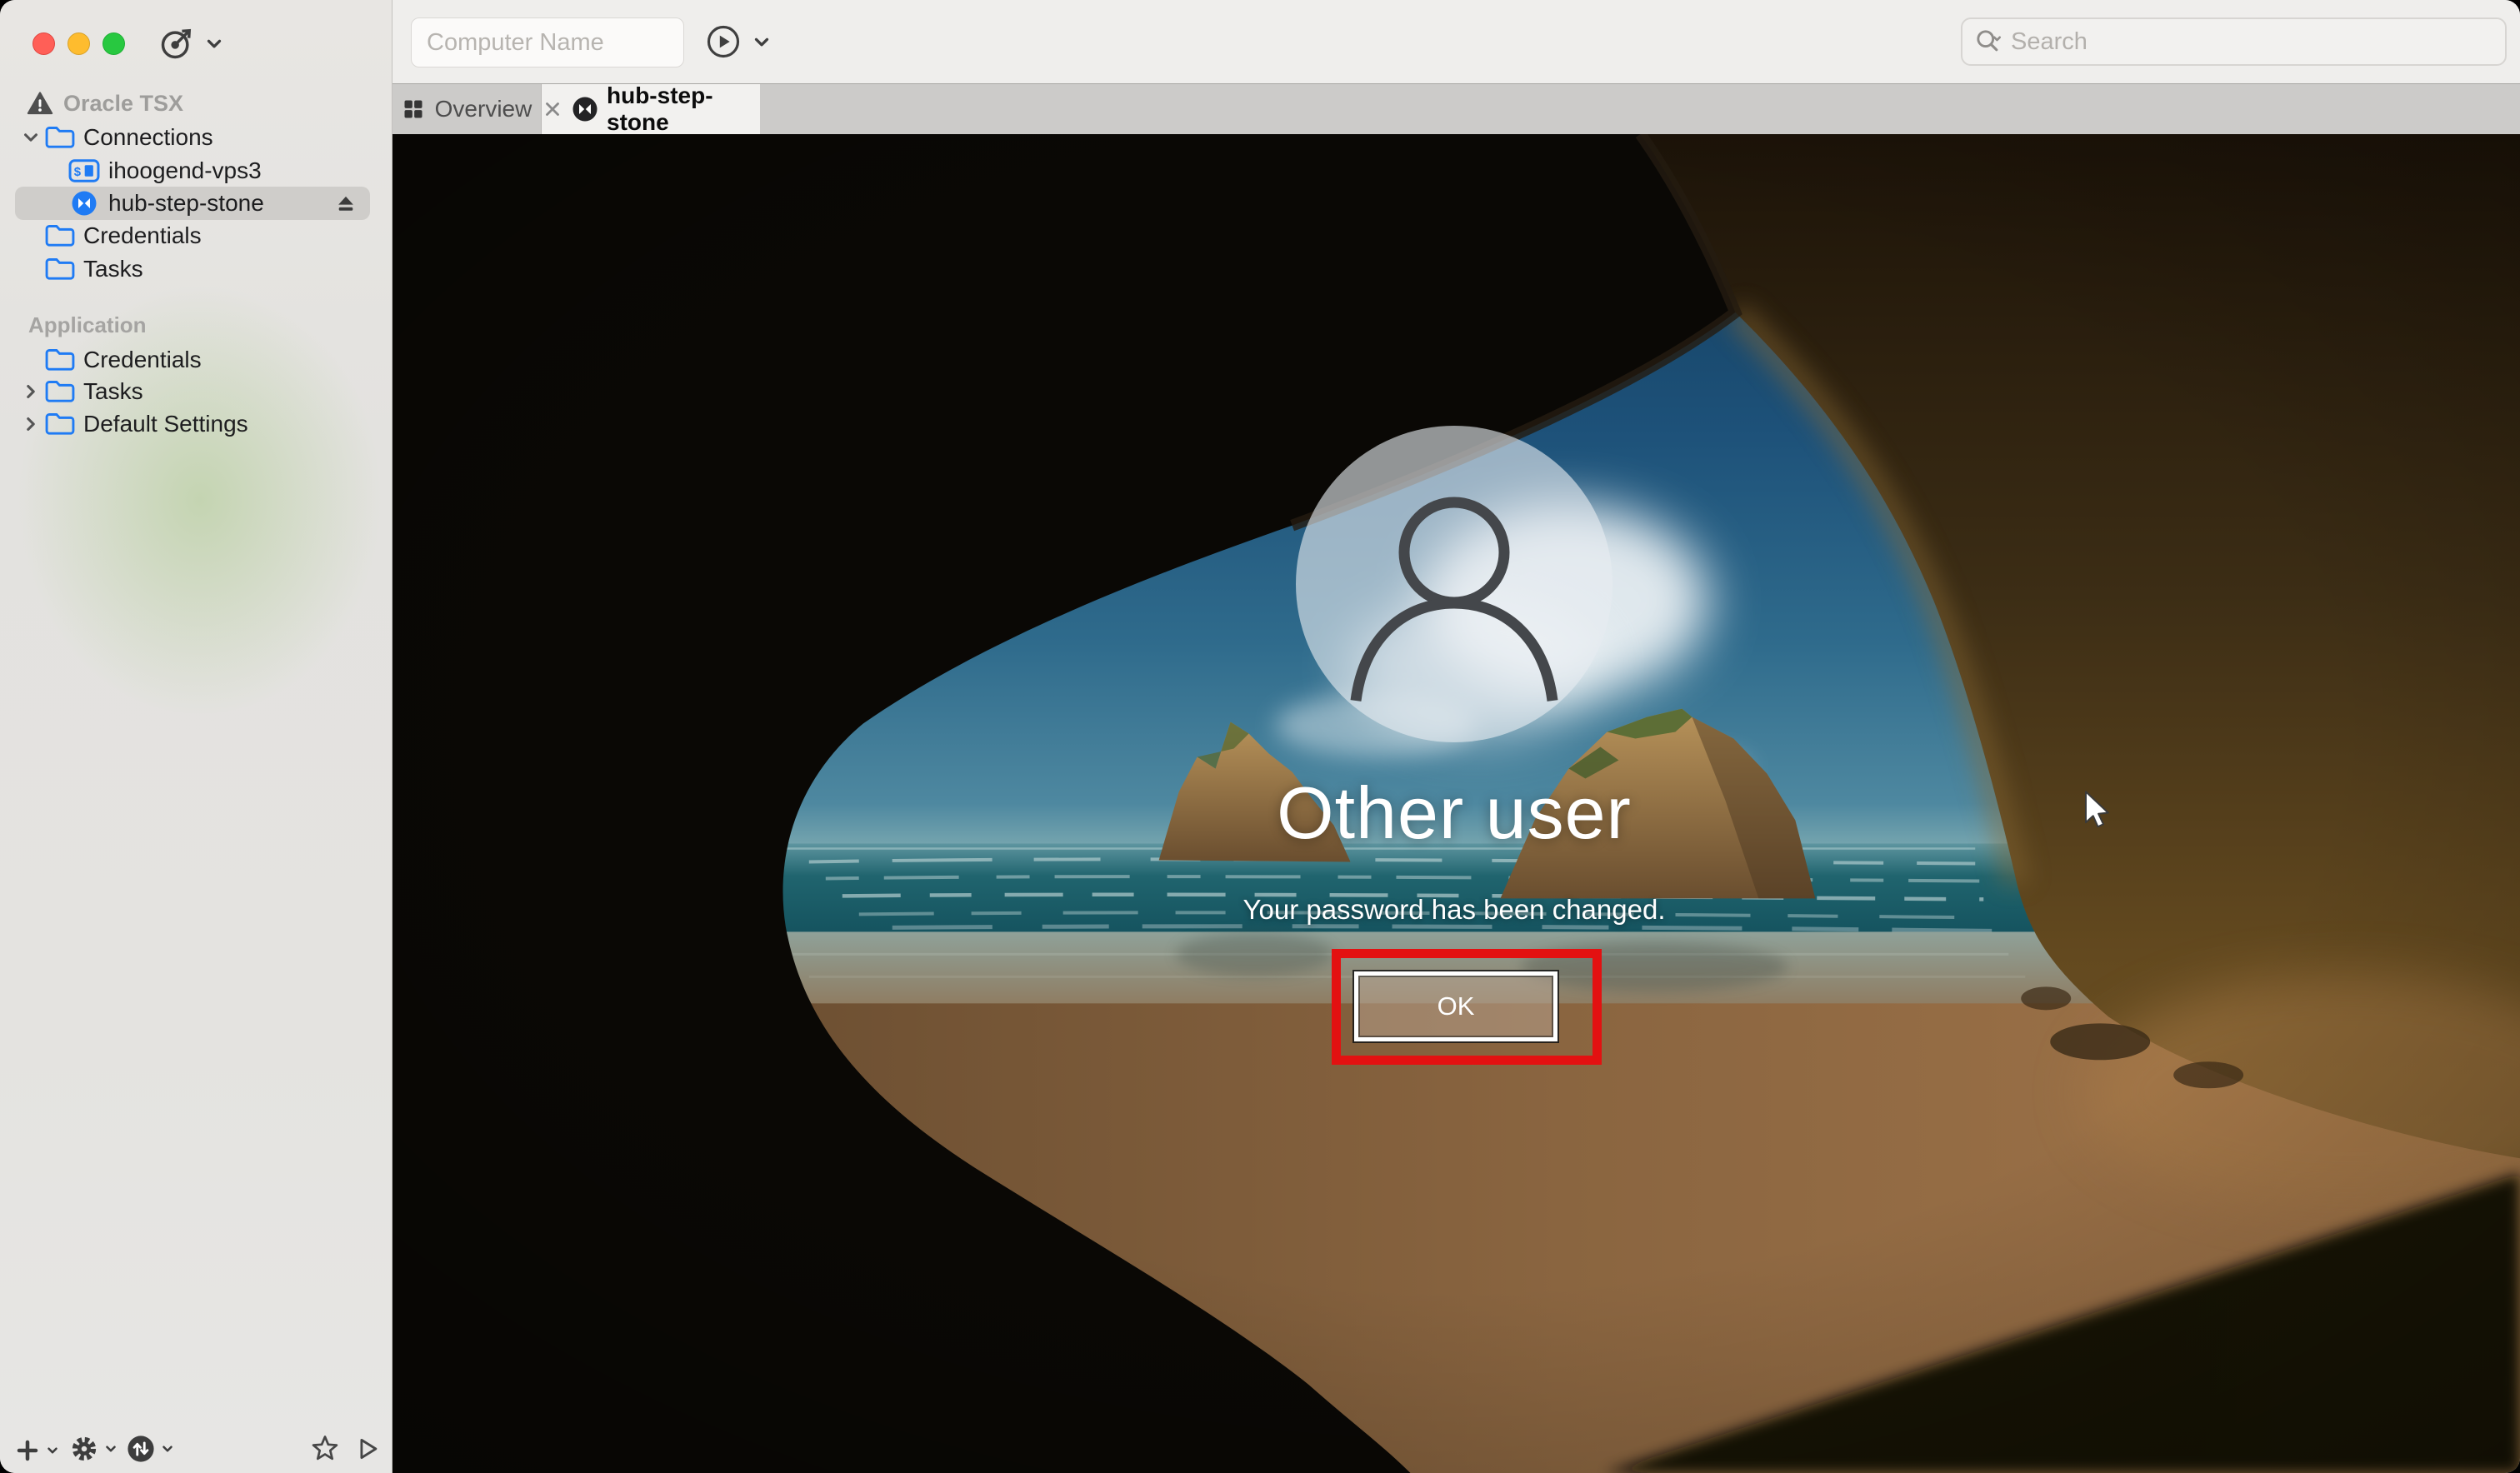  I want to click on toolbar, so click(1456, 42).